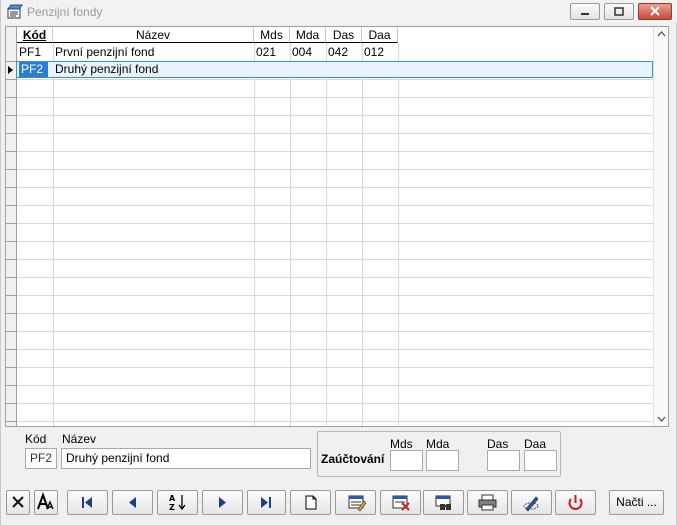  Describe the element at coordinates (380, 70) in the screenshot. I see `cell-daa` at that location.